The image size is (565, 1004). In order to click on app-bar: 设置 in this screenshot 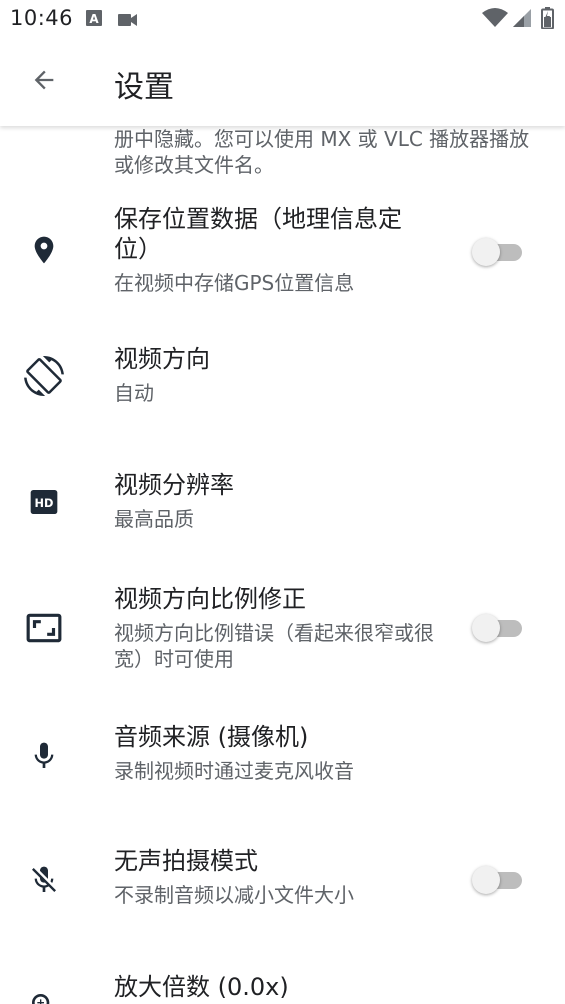, I will do `click(282, 82)`.